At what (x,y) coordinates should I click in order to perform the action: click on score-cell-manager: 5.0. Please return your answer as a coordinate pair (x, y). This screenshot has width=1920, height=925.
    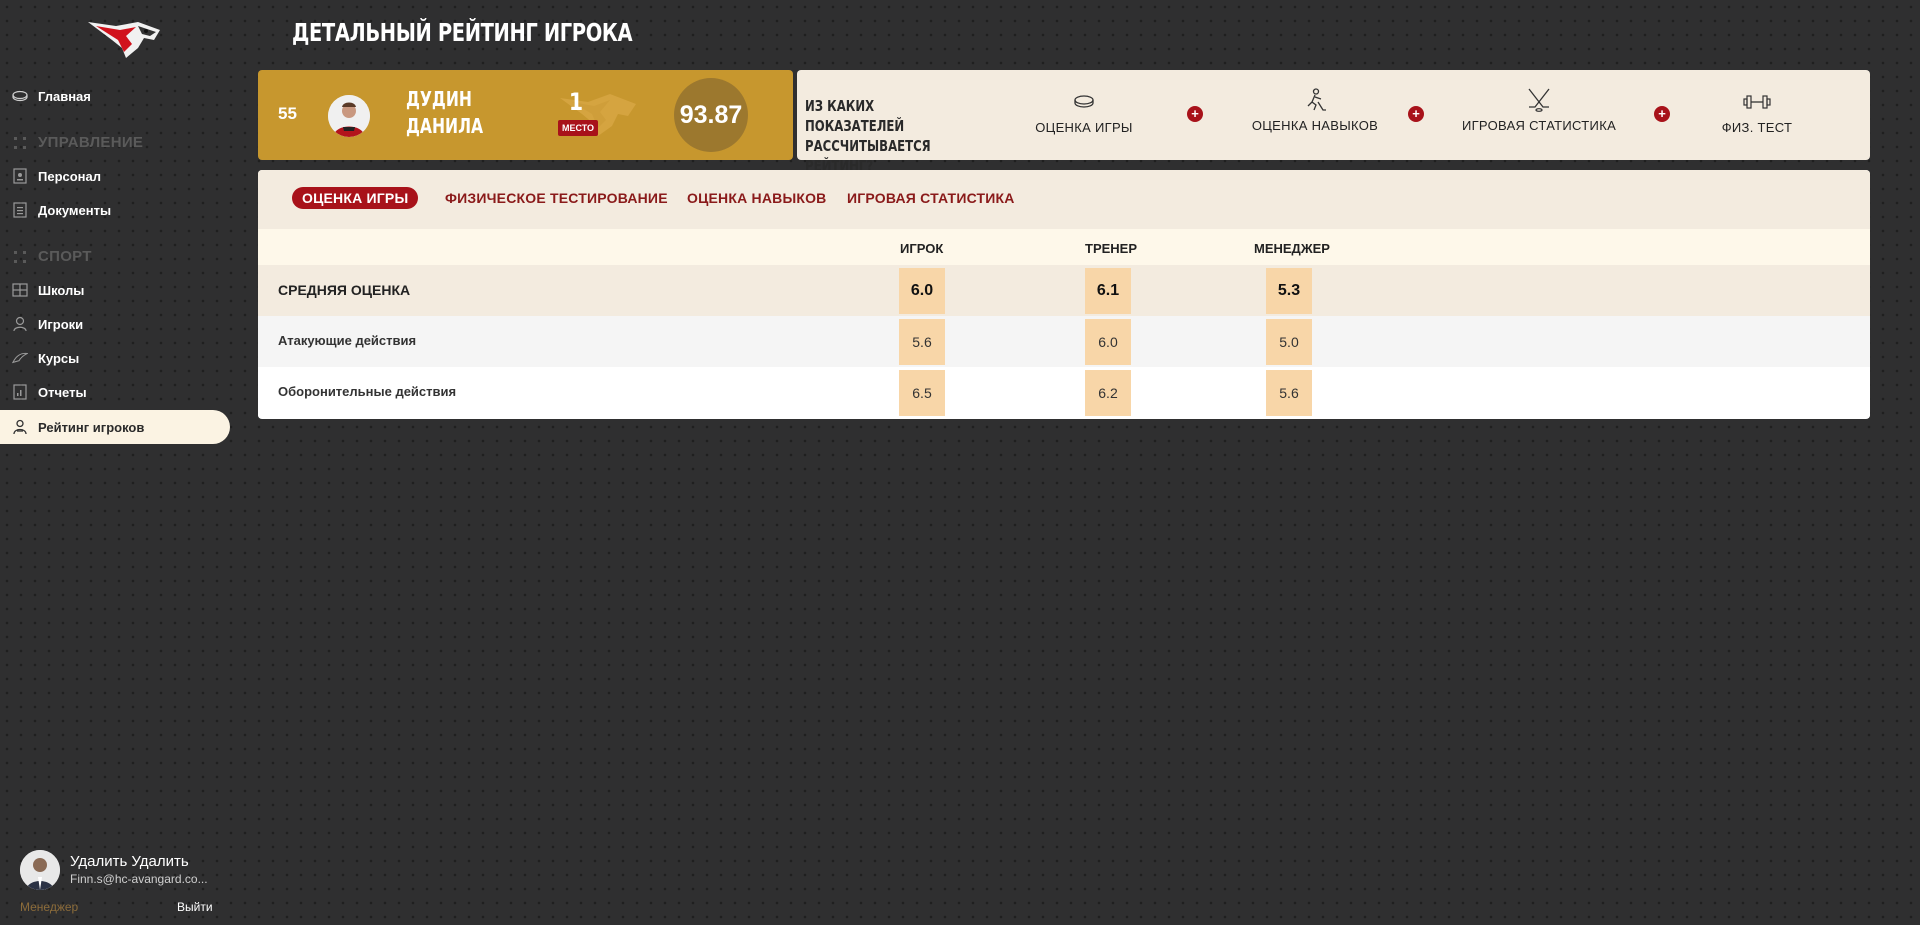
    Looking at the image, I should click on (1289, 342).